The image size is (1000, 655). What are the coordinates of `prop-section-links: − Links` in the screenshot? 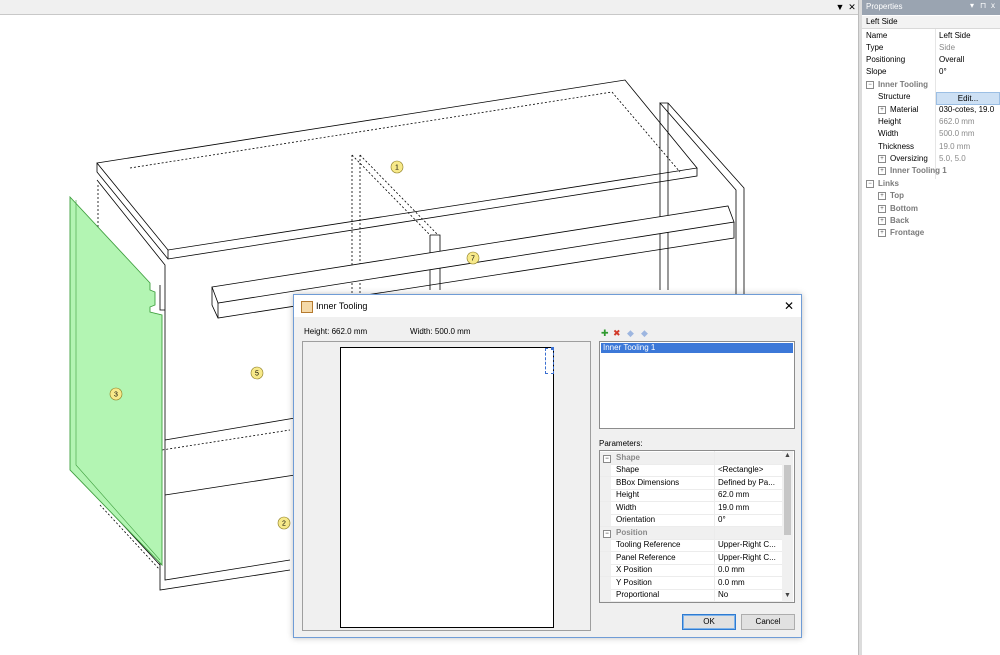 It's located at (931, 184).